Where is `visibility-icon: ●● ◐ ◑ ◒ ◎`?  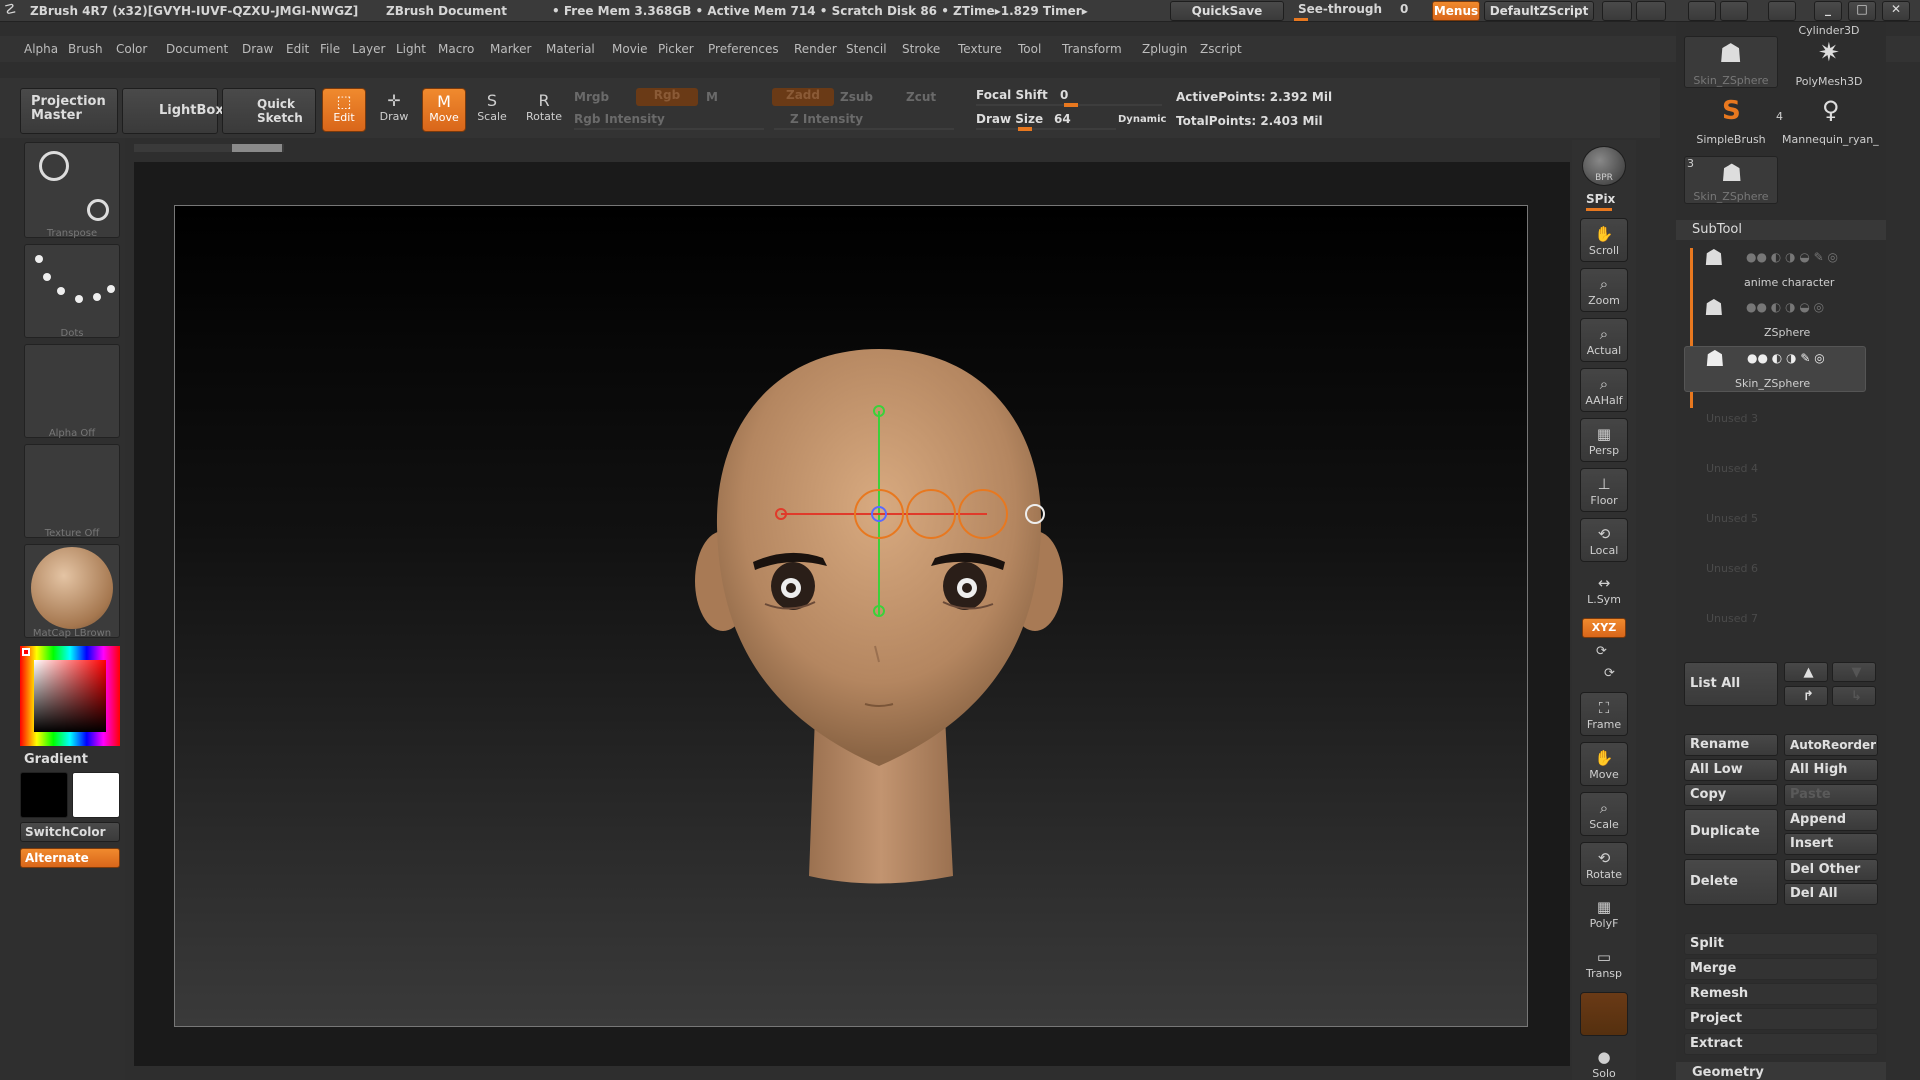 visibility-icon: ●● ◐ ◑ ◒ ◎ is located at coordinates (1785, 307).